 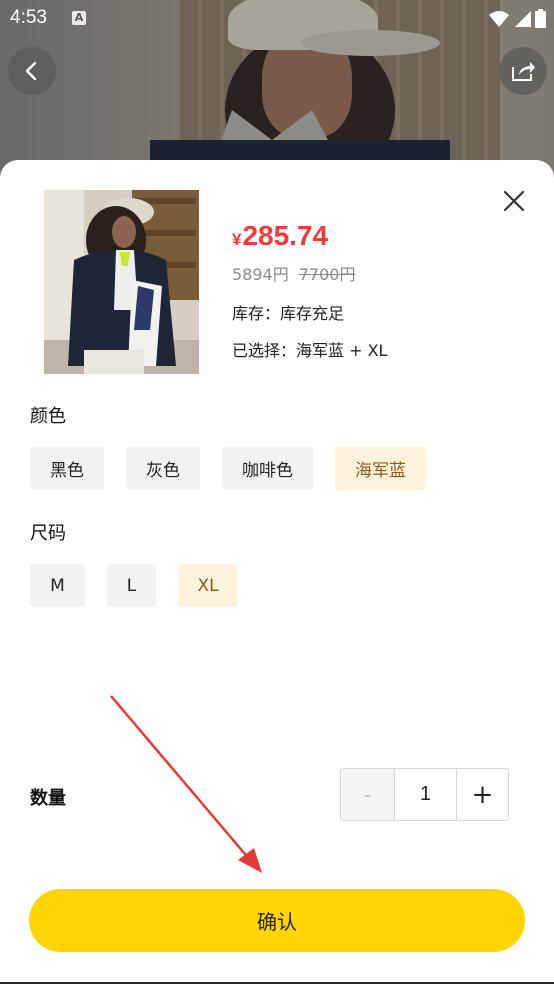 I want to click on quantity-decrease-button: -, so click(x=368, y=794).